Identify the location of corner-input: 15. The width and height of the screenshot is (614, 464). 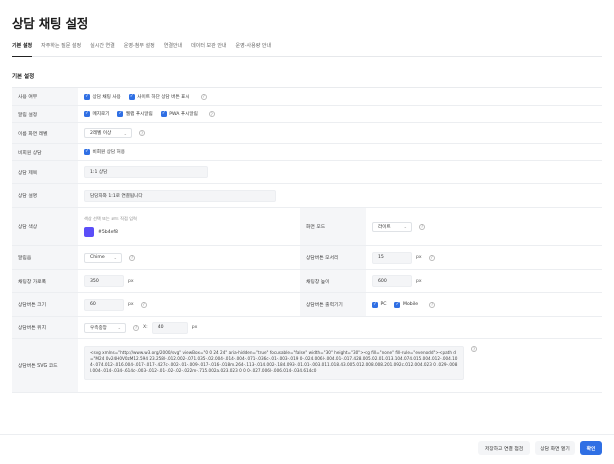
(392, 257).